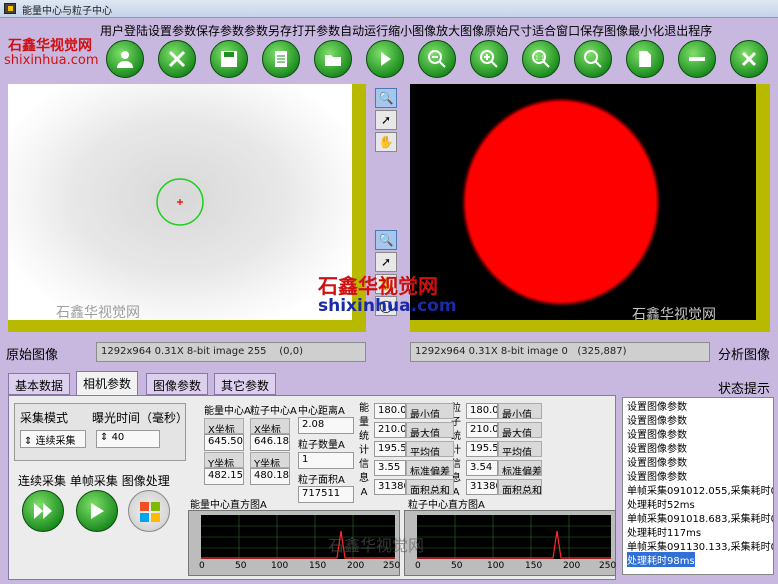 The image size is (778, 584). Describe the element at coordinates (593, 59) in the screenshot. I see `fit-window-button` at that location.